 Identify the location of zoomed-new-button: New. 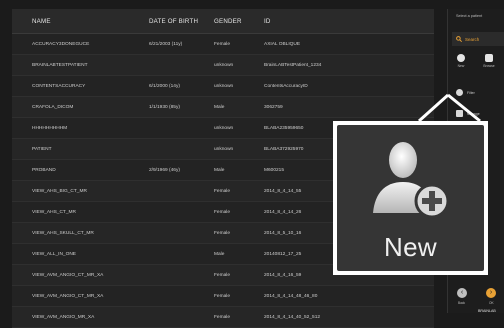
(410, 198).